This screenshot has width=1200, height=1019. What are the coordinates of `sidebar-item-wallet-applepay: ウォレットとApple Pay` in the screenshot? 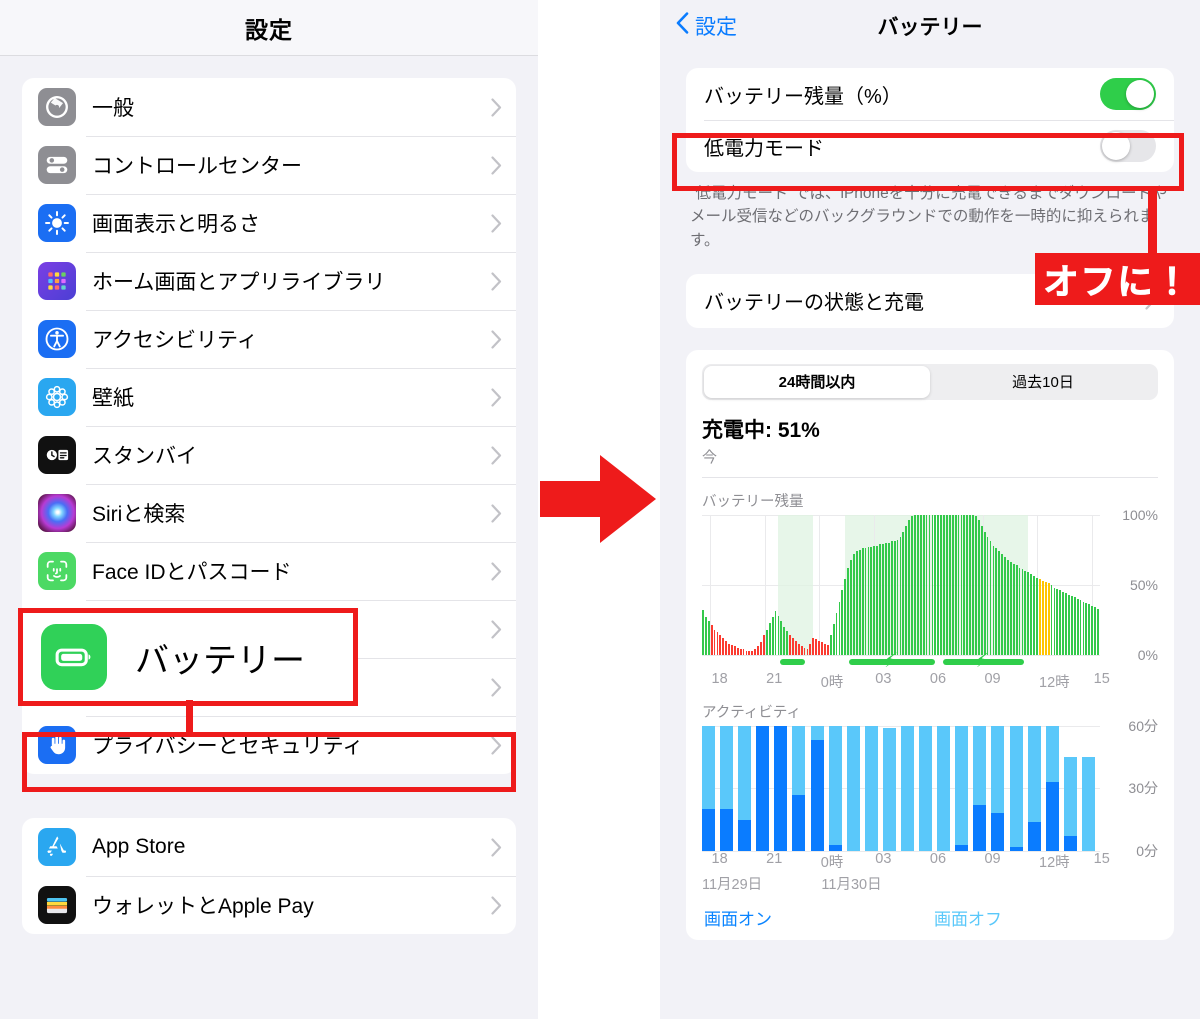 It's located at (269, 905).